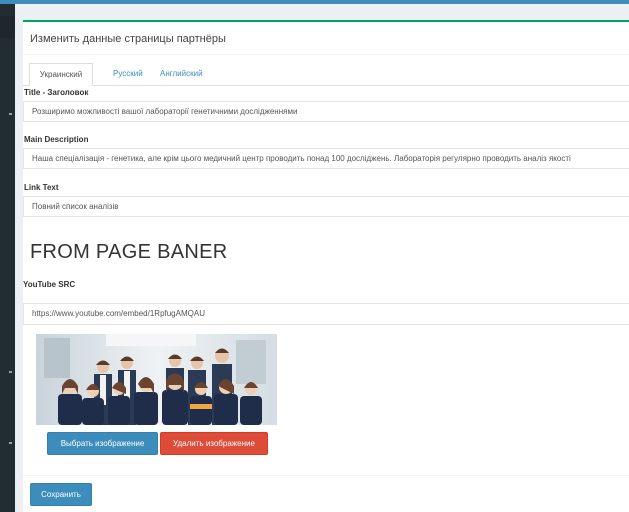 This screenshot has height=512, width=629. I want to click on save-button: Сохранить, so click(61, 494).